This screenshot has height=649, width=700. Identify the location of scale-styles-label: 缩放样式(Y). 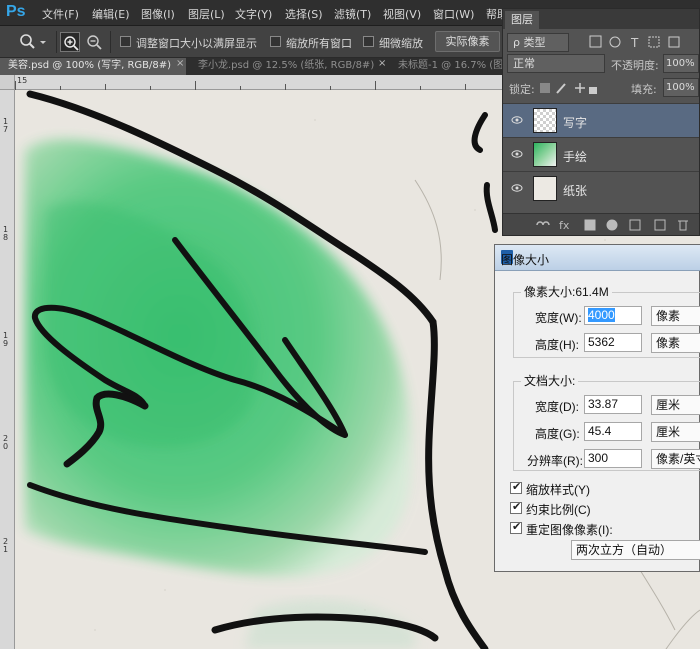
(558, 490).